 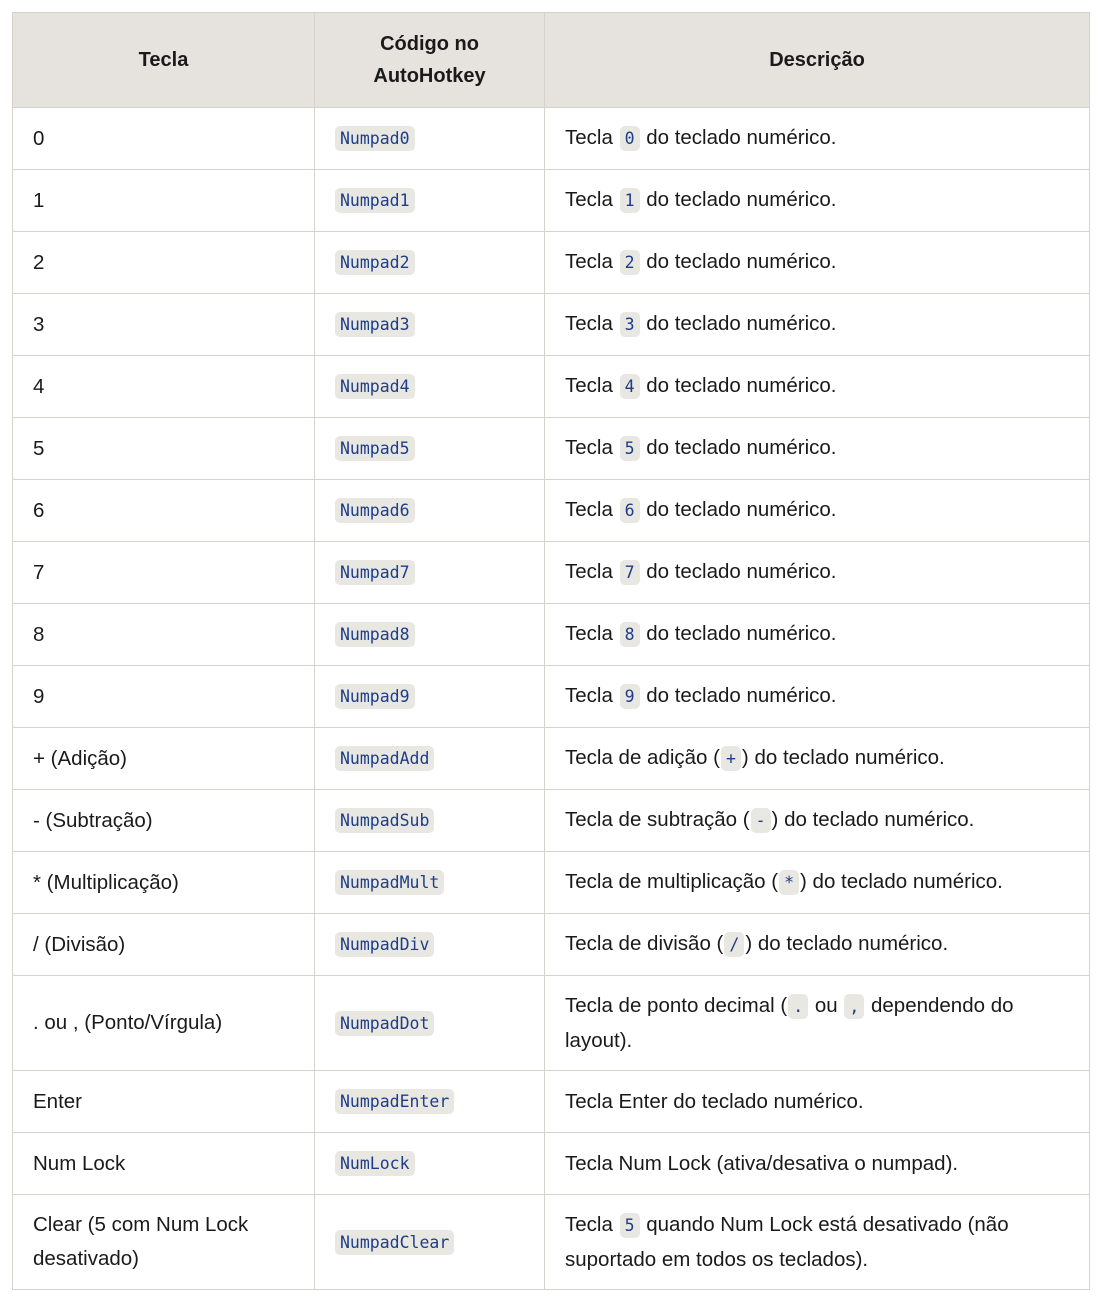 I want to click on cell-tecla: 8, so click(x=163, y=634).